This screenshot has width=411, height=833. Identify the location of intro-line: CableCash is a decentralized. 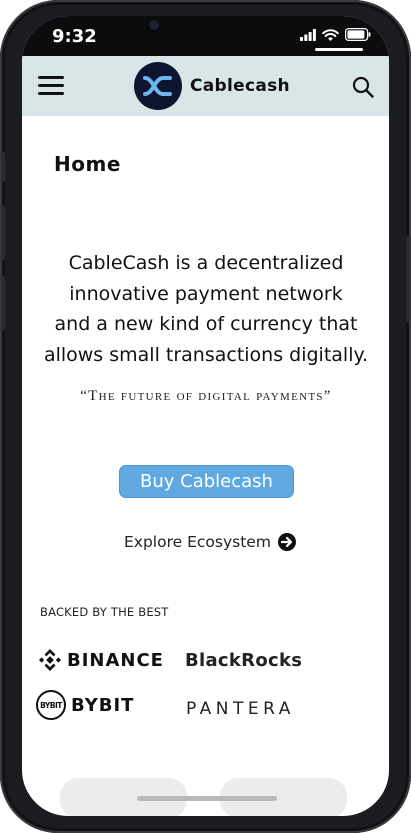
(206, 263).